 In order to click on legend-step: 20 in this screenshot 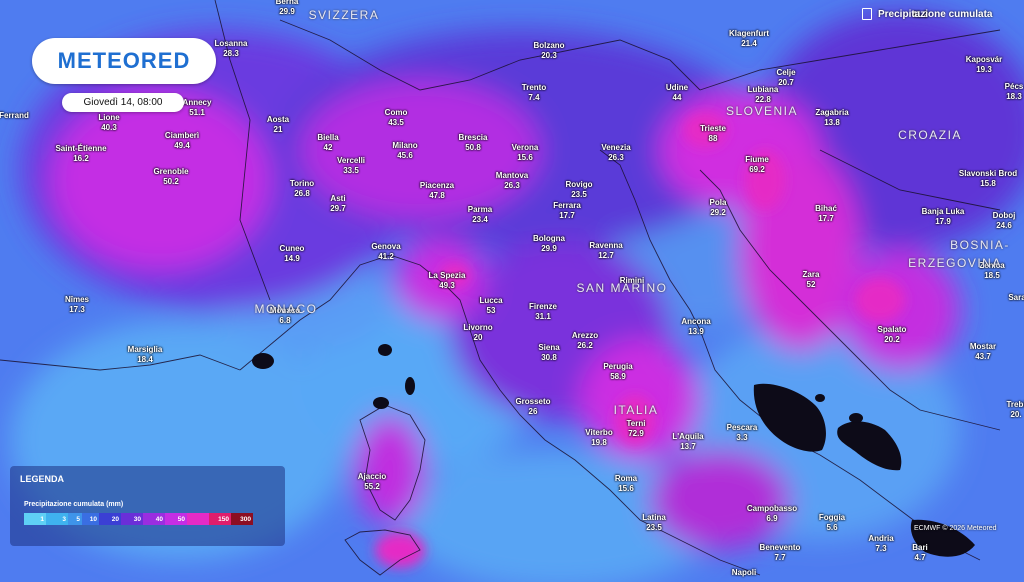, I will do `click(110, 519)`.